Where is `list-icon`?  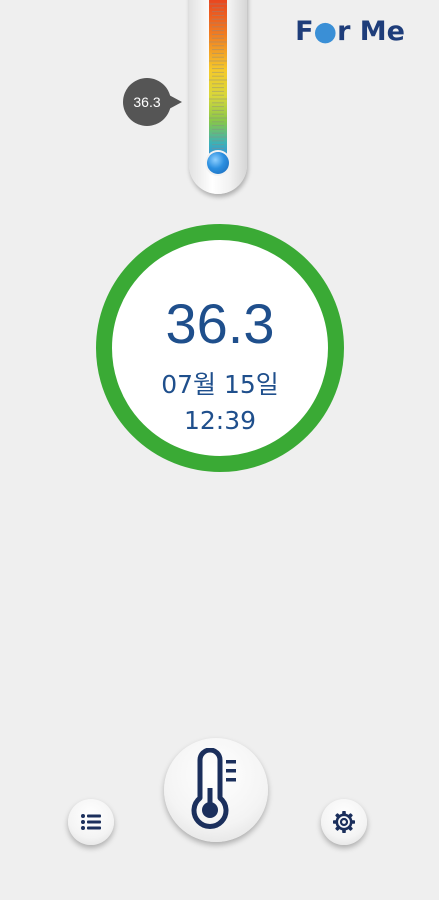 list-icon is located at coordinates (91, 822).